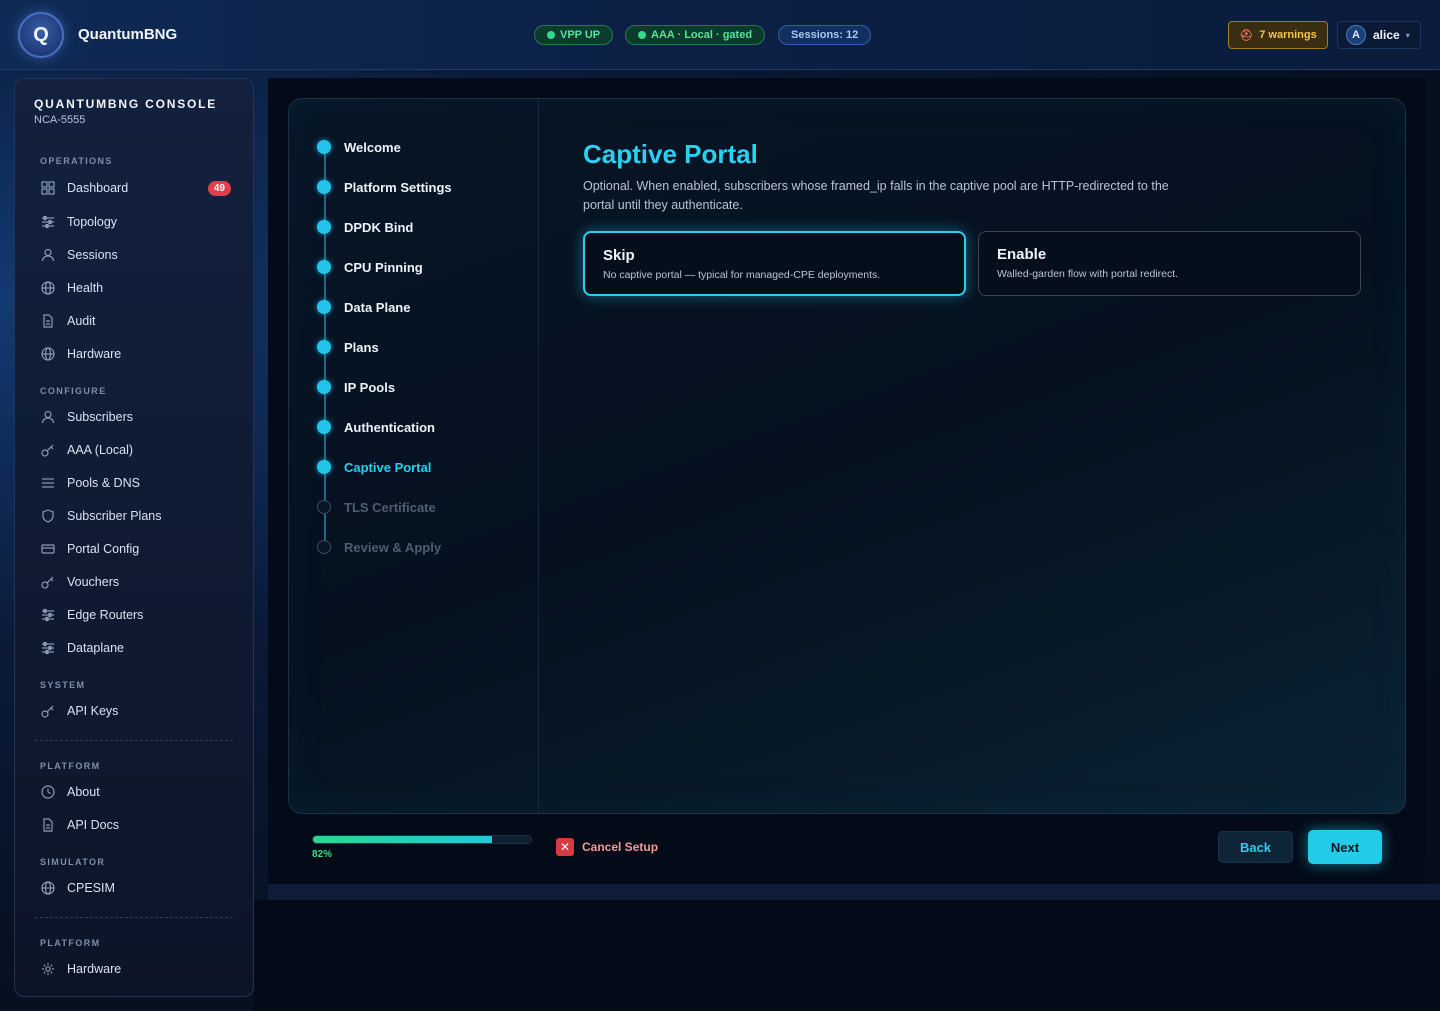  What do you see at coordinates (136, 188) in the screenshot?
I see `sidebar-item-dashboard: Dashboard 49` at bounding box center [136, 188].